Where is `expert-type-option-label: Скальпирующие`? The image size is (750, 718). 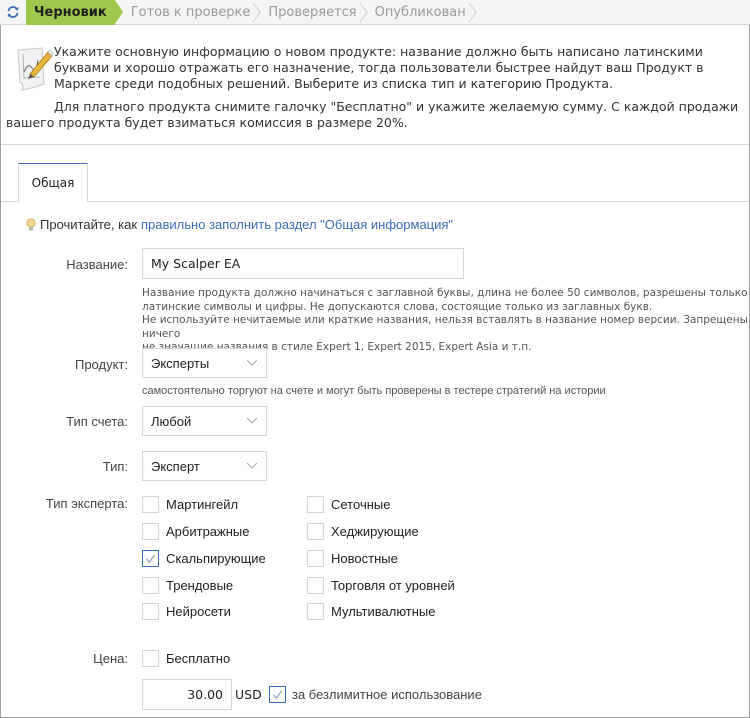
expert-type-option-label: Скальпирующие is located at coordinates (216, 558).